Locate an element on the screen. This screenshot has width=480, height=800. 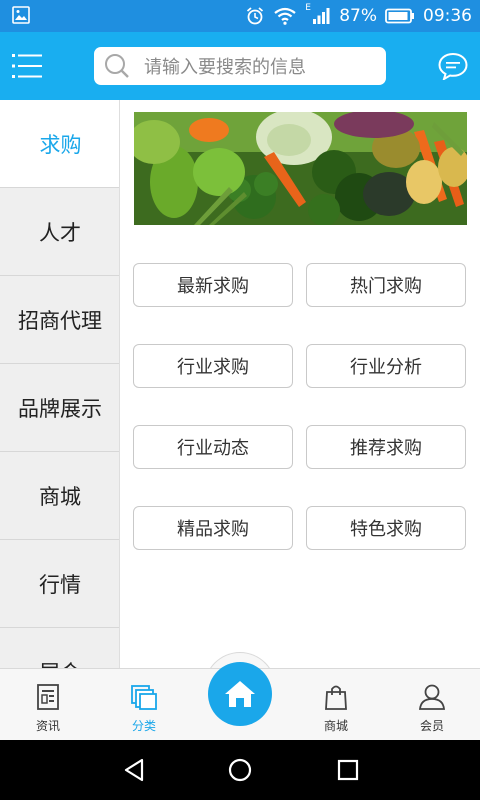
category-label: 品牌展示 is located at coordinates (60, 408).